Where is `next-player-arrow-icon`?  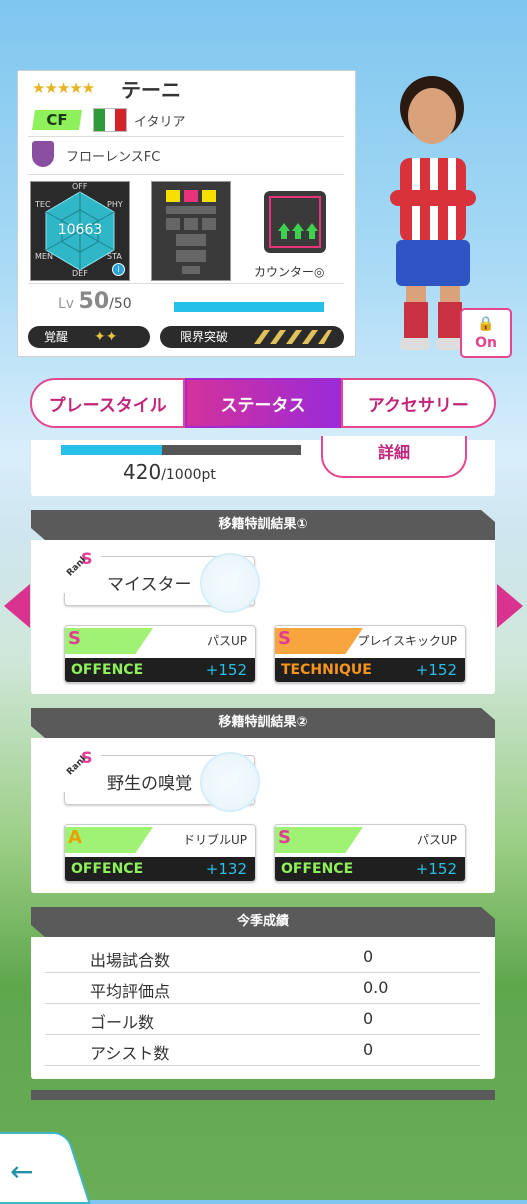
next-player-arrow-icon is located at coordinates (510, 606).